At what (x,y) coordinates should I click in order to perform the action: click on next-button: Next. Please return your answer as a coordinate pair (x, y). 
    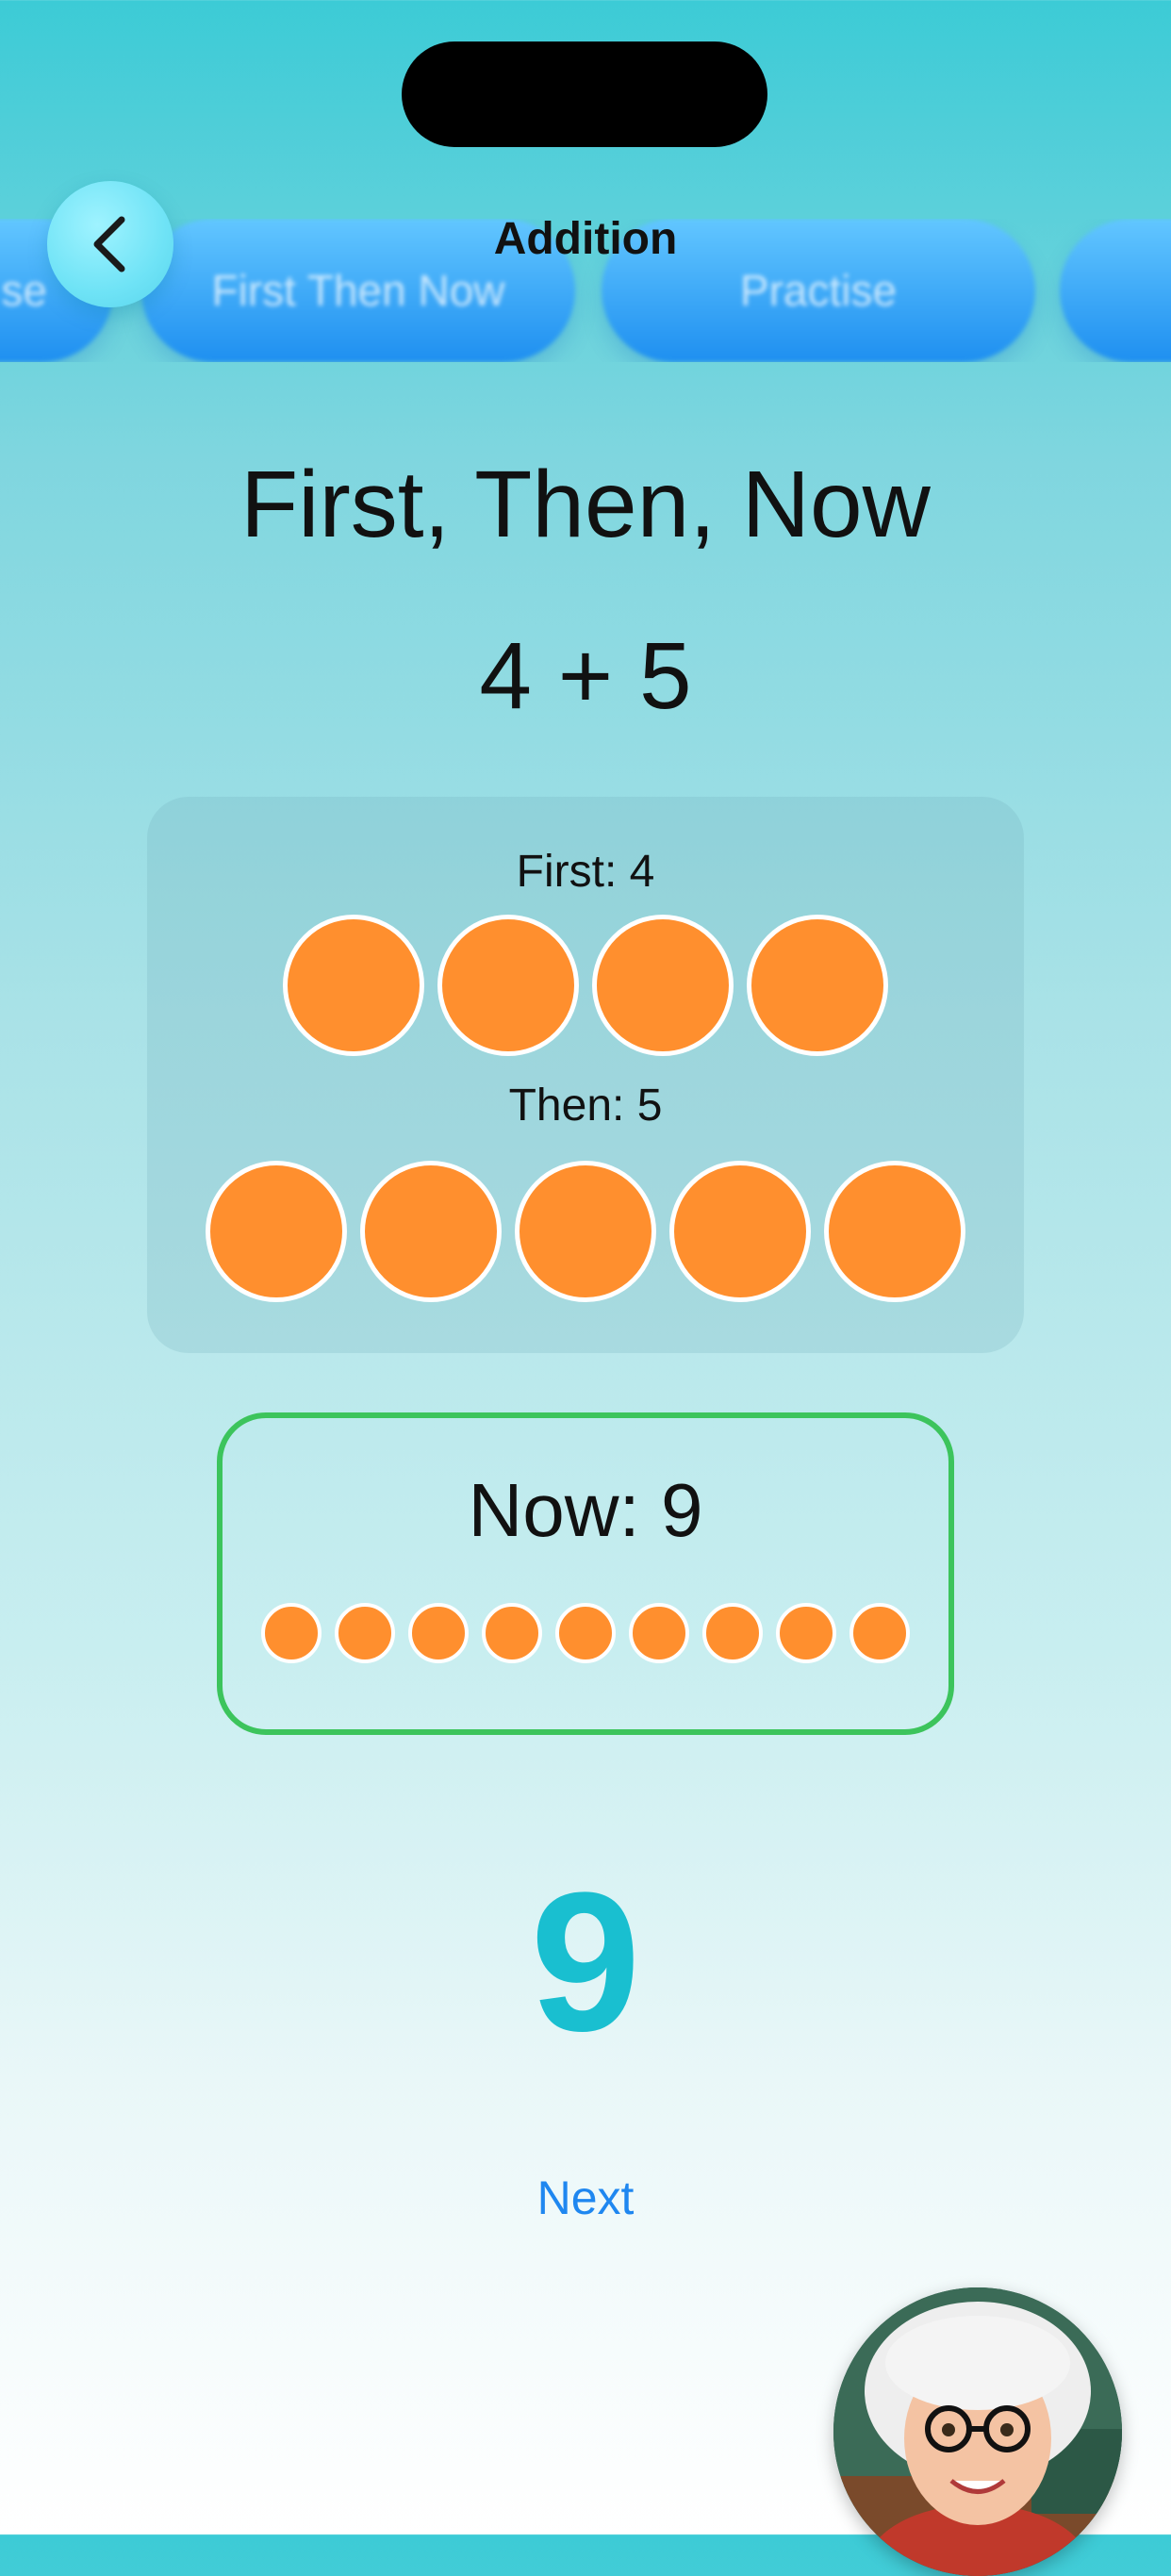
    Looking at the image, I should click on (585, 2198).